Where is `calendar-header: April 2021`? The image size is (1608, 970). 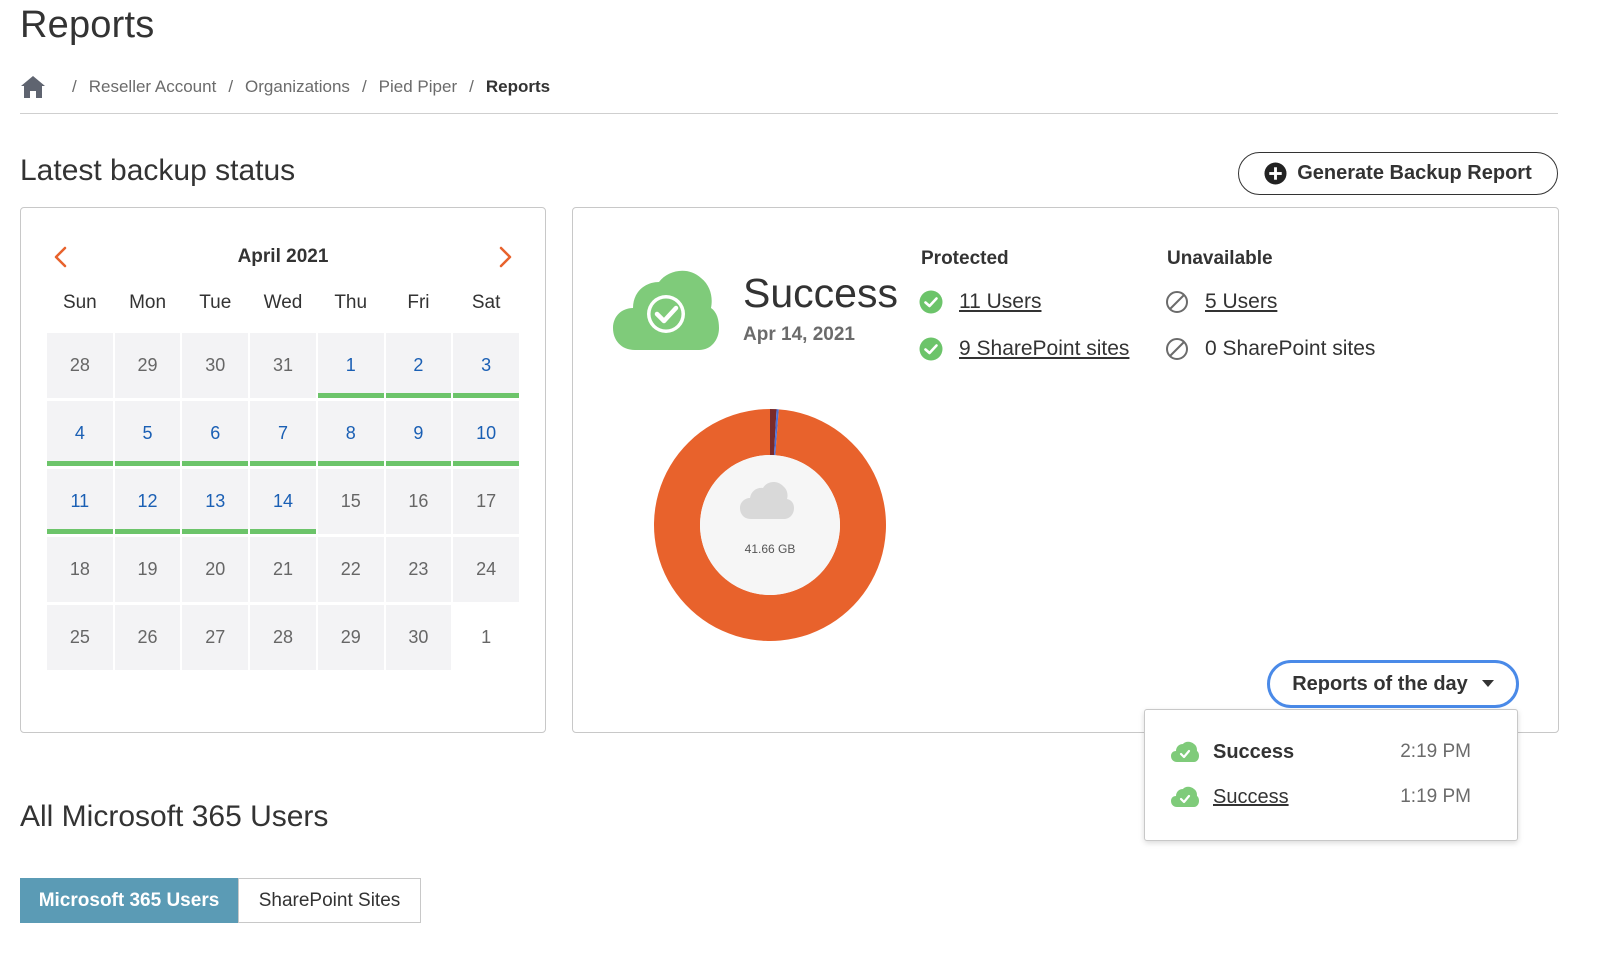 calendar-header: April 2021 is located at coordinates (283, 257).